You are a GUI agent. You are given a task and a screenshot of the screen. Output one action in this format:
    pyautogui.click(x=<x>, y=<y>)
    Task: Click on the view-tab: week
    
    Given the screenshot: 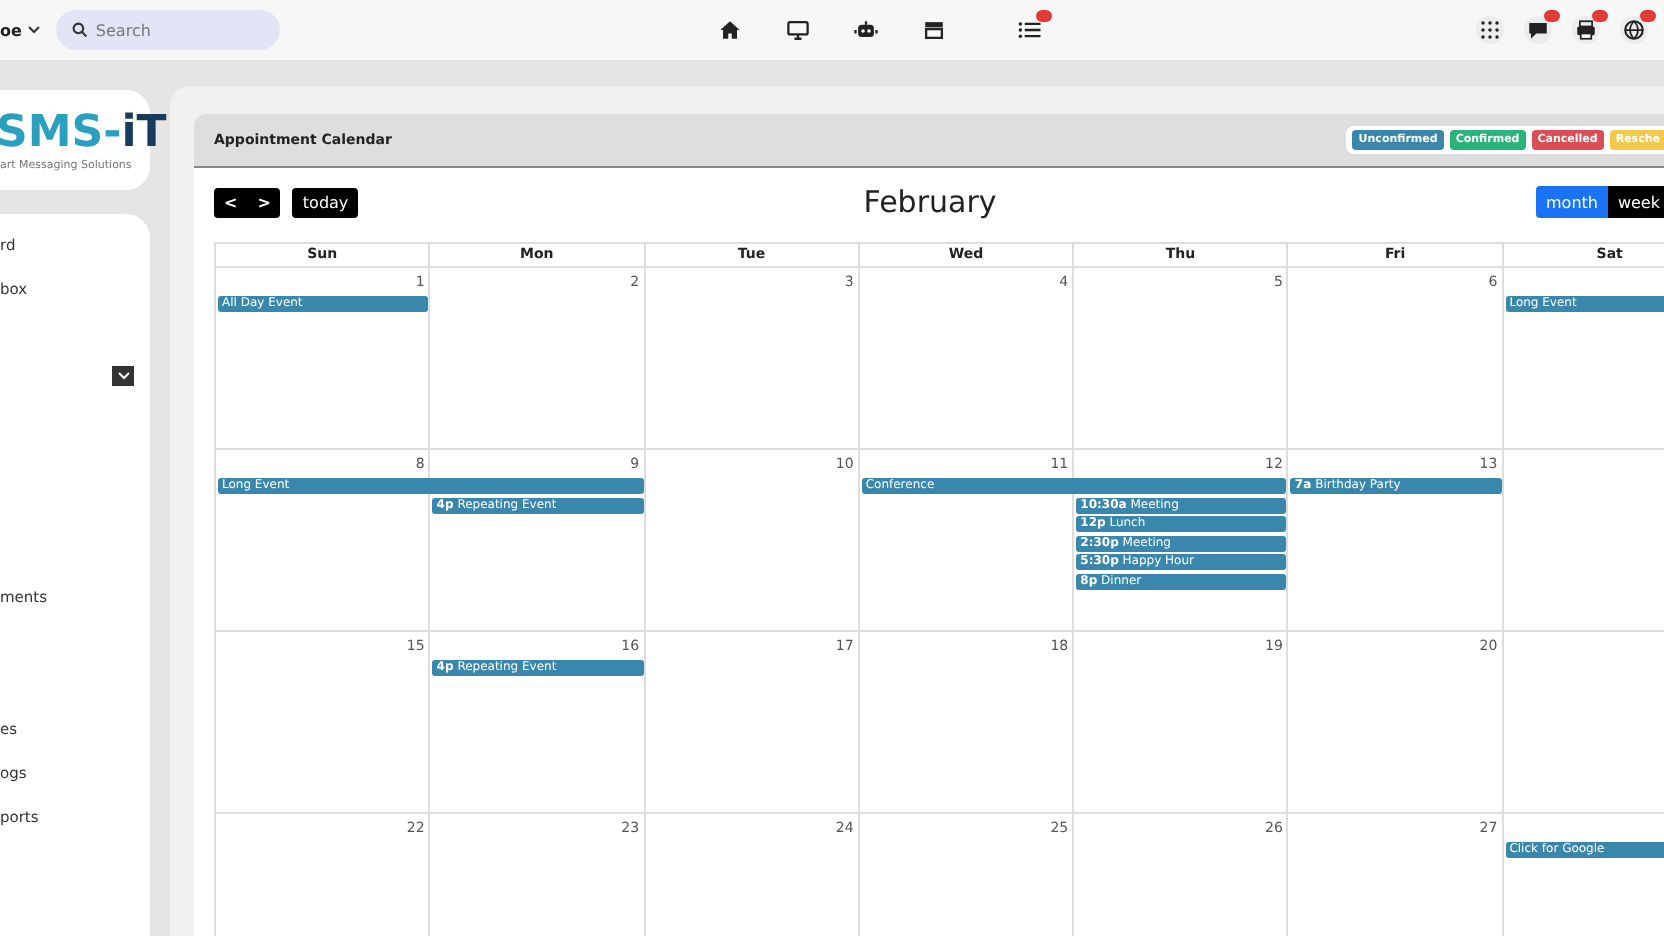 What is the action you would take?
    pyautogui.click(x=1635, y=202)
    